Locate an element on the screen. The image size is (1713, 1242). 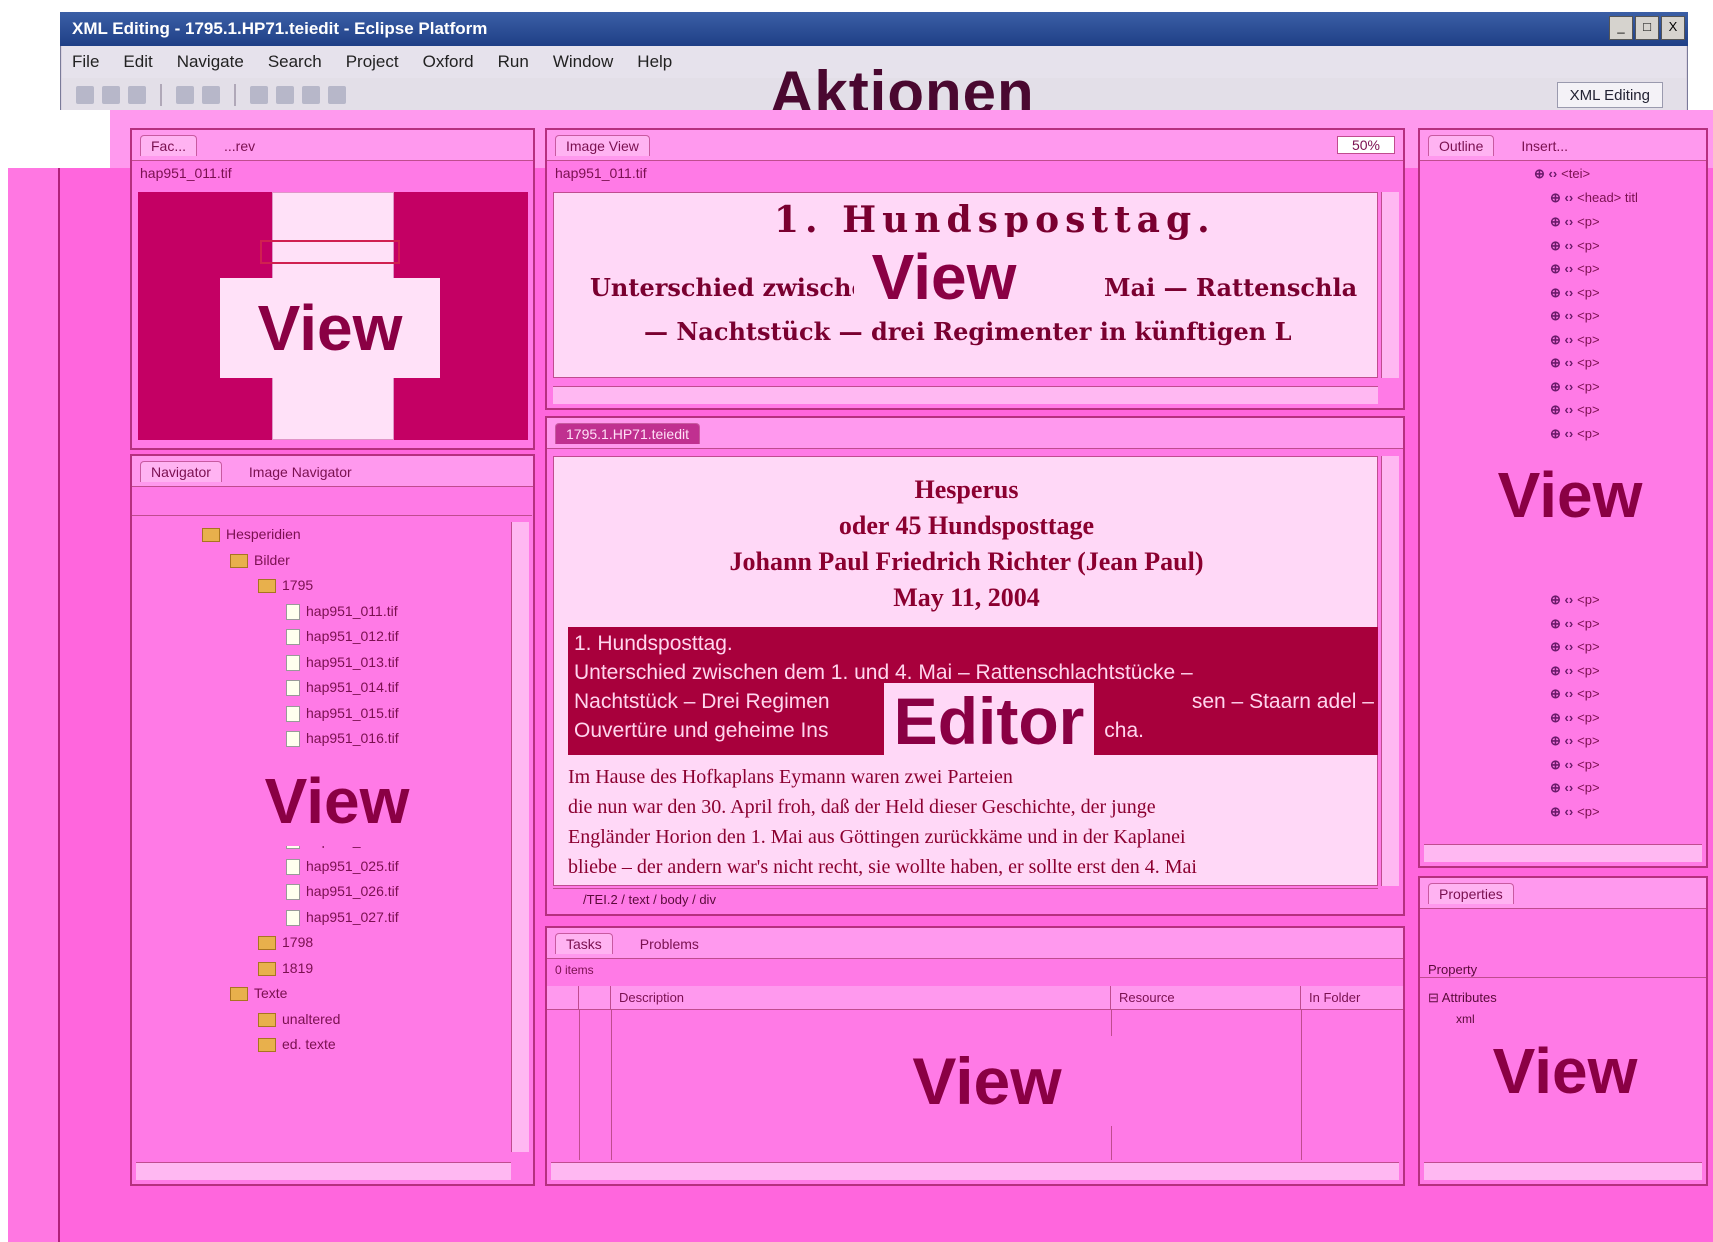
tab-navigator: Navigator is located at coordinates (181, 471).